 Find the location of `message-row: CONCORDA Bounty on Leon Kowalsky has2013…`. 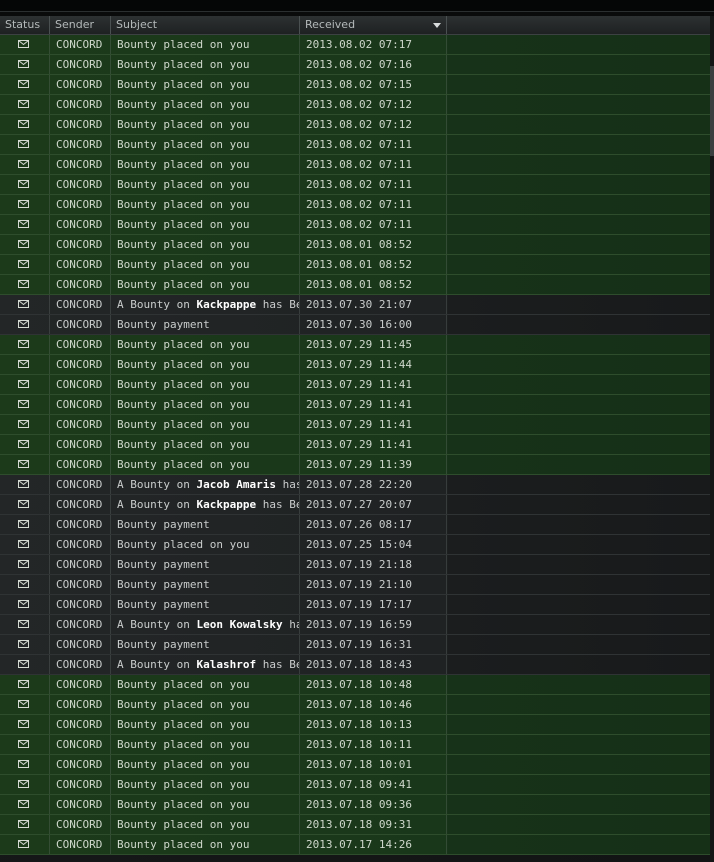

message-row: CONCORDA Bounty on Leon Kowalsky has2013… is located at coordinates (355, 625).